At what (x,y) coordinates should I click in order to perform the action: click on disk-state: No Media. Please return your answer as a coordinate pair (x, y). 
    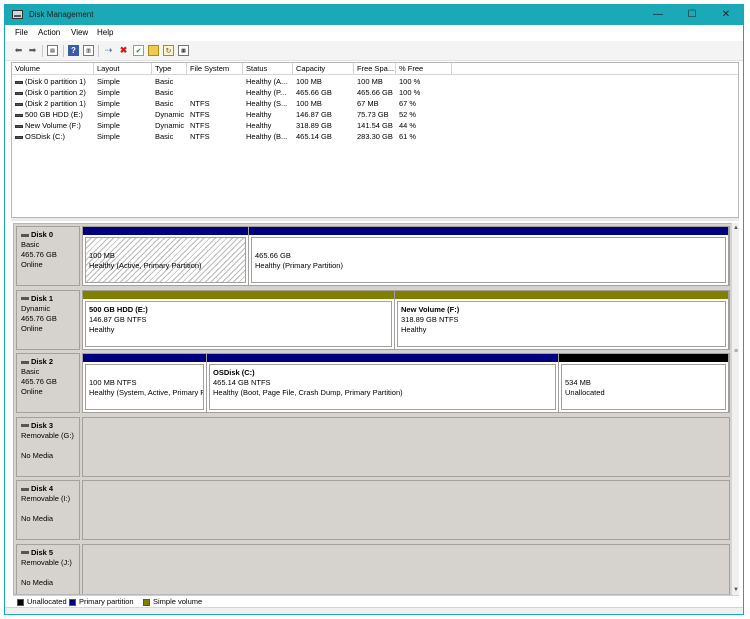
    Looking at the image, I should click on (37, 582).